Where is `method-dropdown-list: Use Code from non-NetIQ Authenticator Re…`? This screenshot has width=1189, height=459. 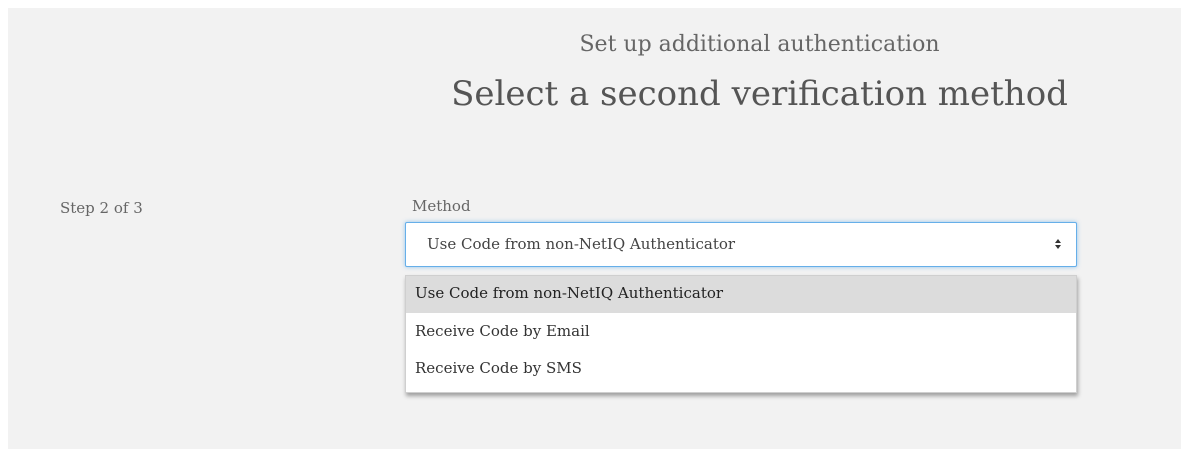 method-dropdown-list: Use Code from non-NetIQ Authenticator Re… is located at coordinates (741, 334).